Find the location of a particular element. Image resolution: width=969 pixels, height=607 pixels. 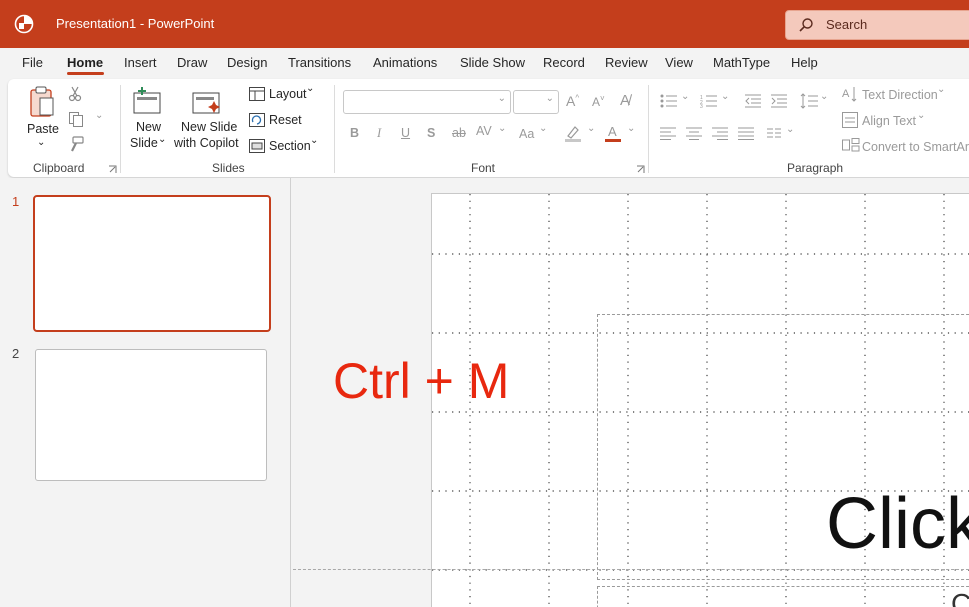

text-shadow-icon: S is located at coordinates (431, 133).